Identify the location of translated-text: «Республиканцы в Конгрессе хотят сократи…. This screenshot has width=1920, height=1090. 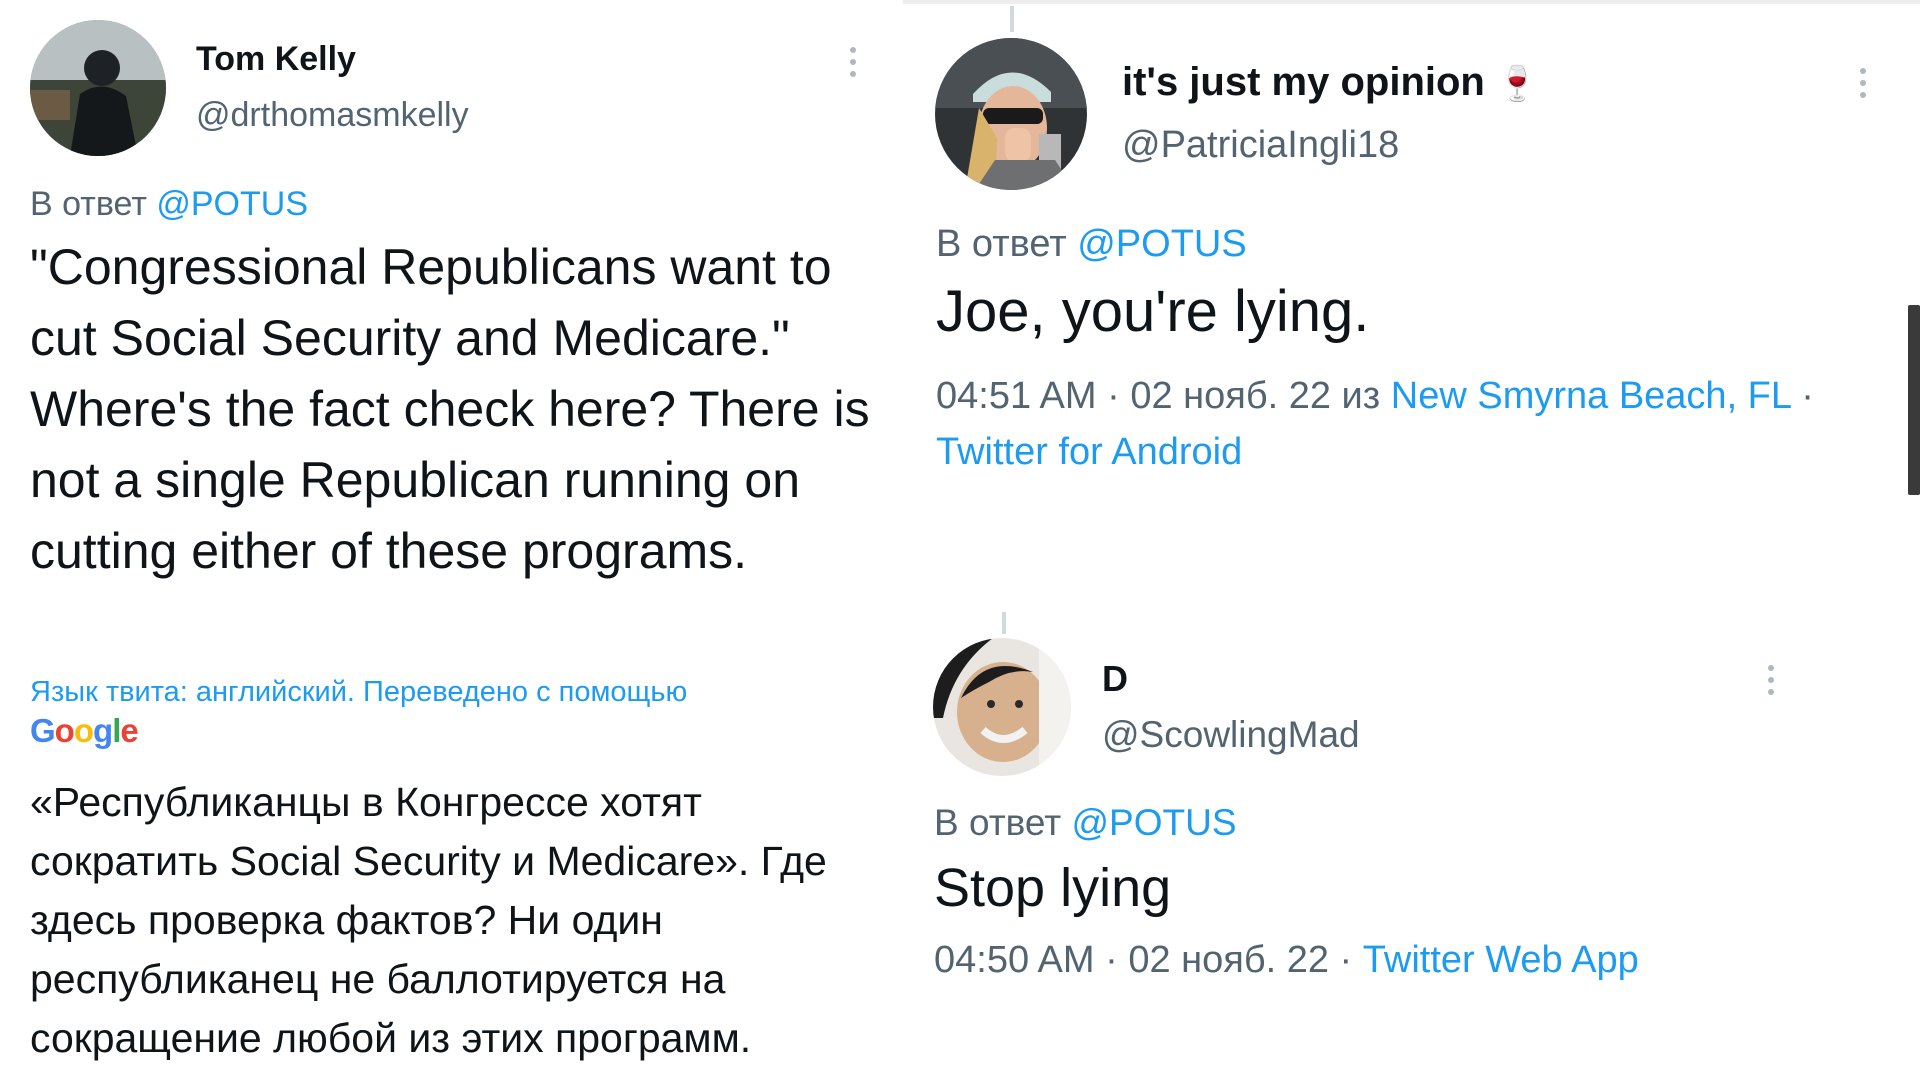
(428, 920).